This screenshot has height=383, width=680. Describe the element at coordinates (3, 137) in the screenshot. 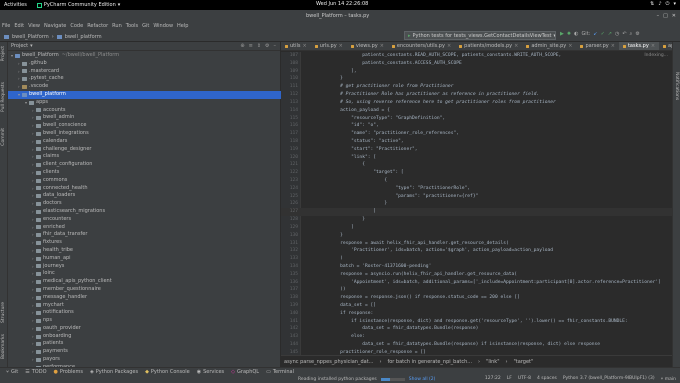

I see `tool-tab-commit: Commit` at that location.